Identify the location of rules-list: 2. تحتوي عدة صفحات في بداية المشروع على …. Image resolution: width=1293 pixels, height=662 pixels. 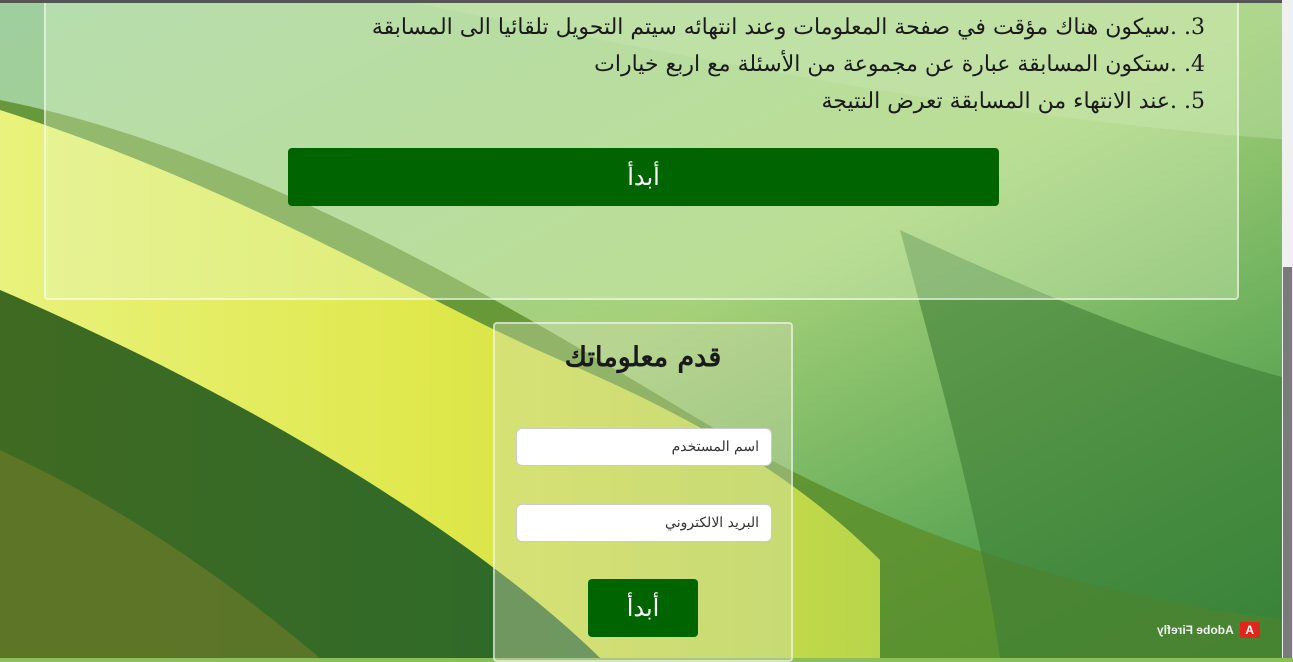
(788, 60).